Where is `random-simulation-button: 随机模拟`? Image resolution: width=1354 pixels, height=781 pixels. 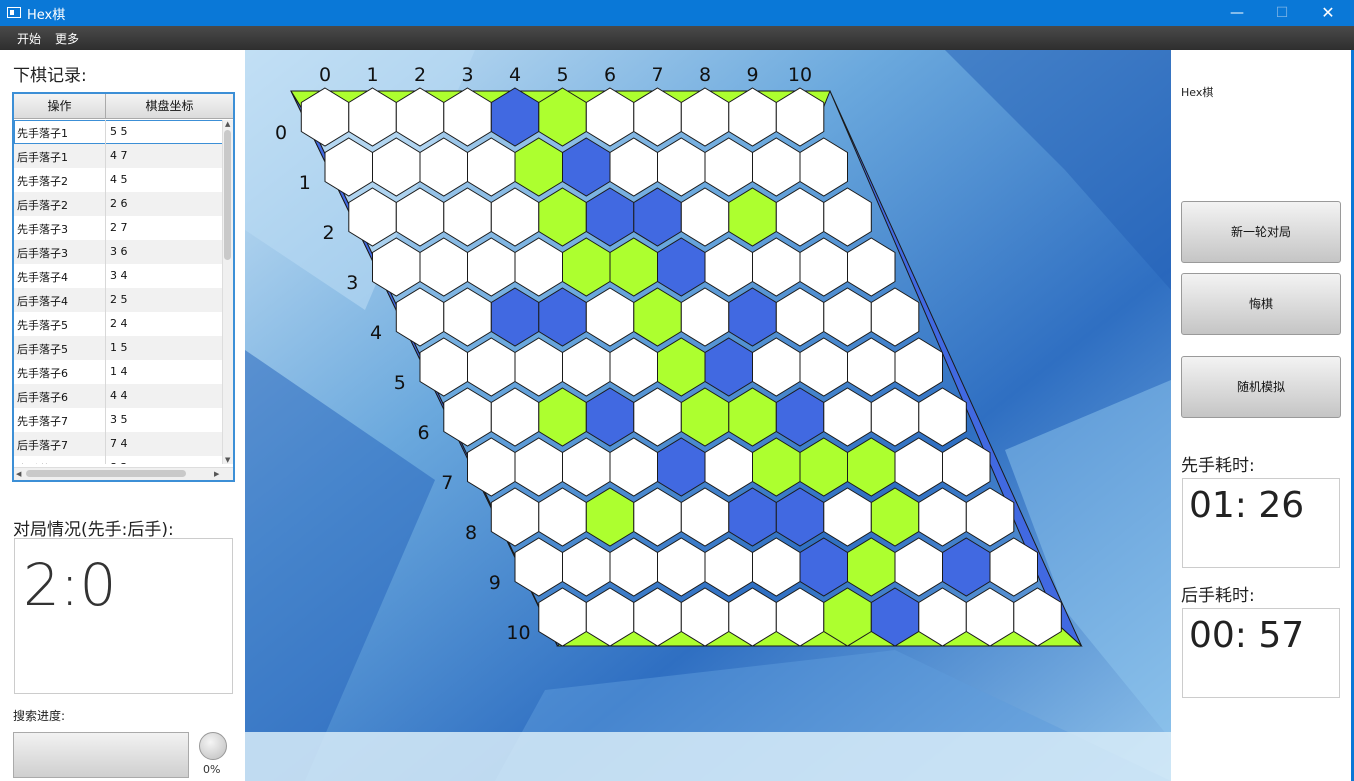 random-simulation-button: 随机模拟 is located at coordinates (1261, 387).